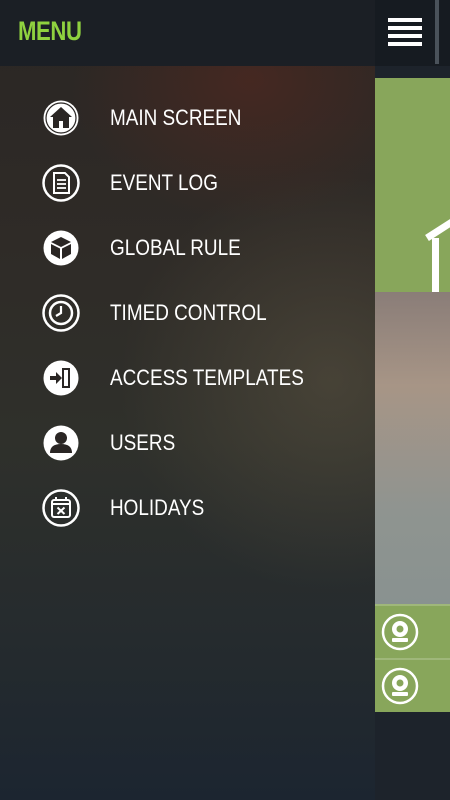 Image resolution: width=450 pixels, height=800 pixels. Describe the element at coordinates (61, 312) in the screenshot. I see `clock-icon` at that location.